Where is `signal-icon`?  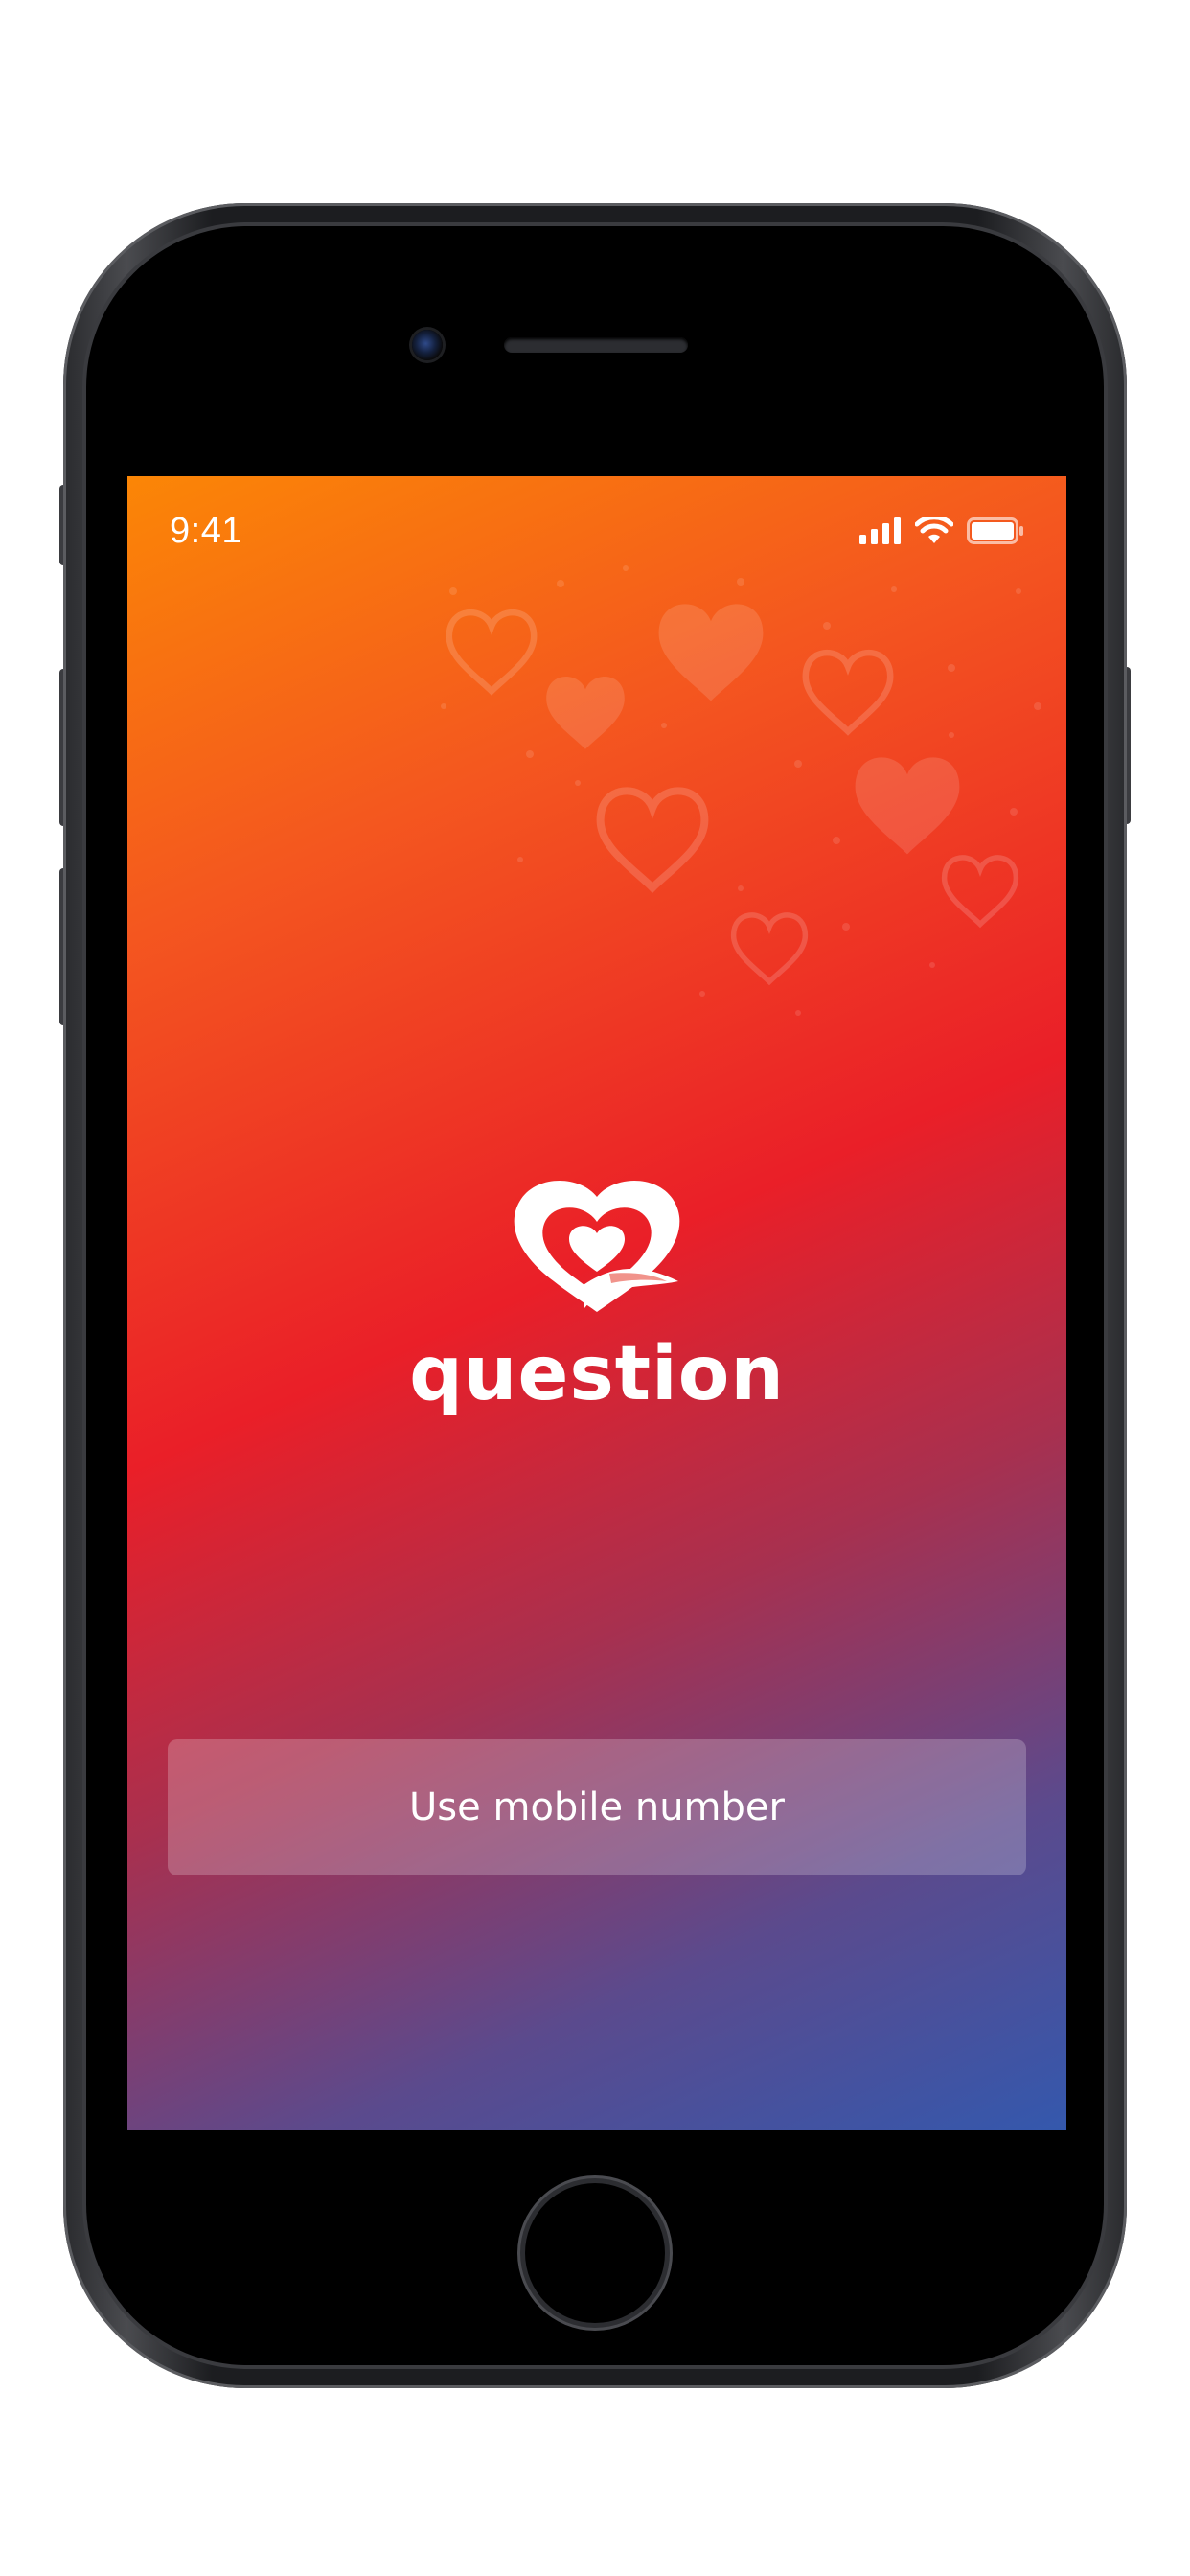 signal-icon is located at coordinates (880, 531).